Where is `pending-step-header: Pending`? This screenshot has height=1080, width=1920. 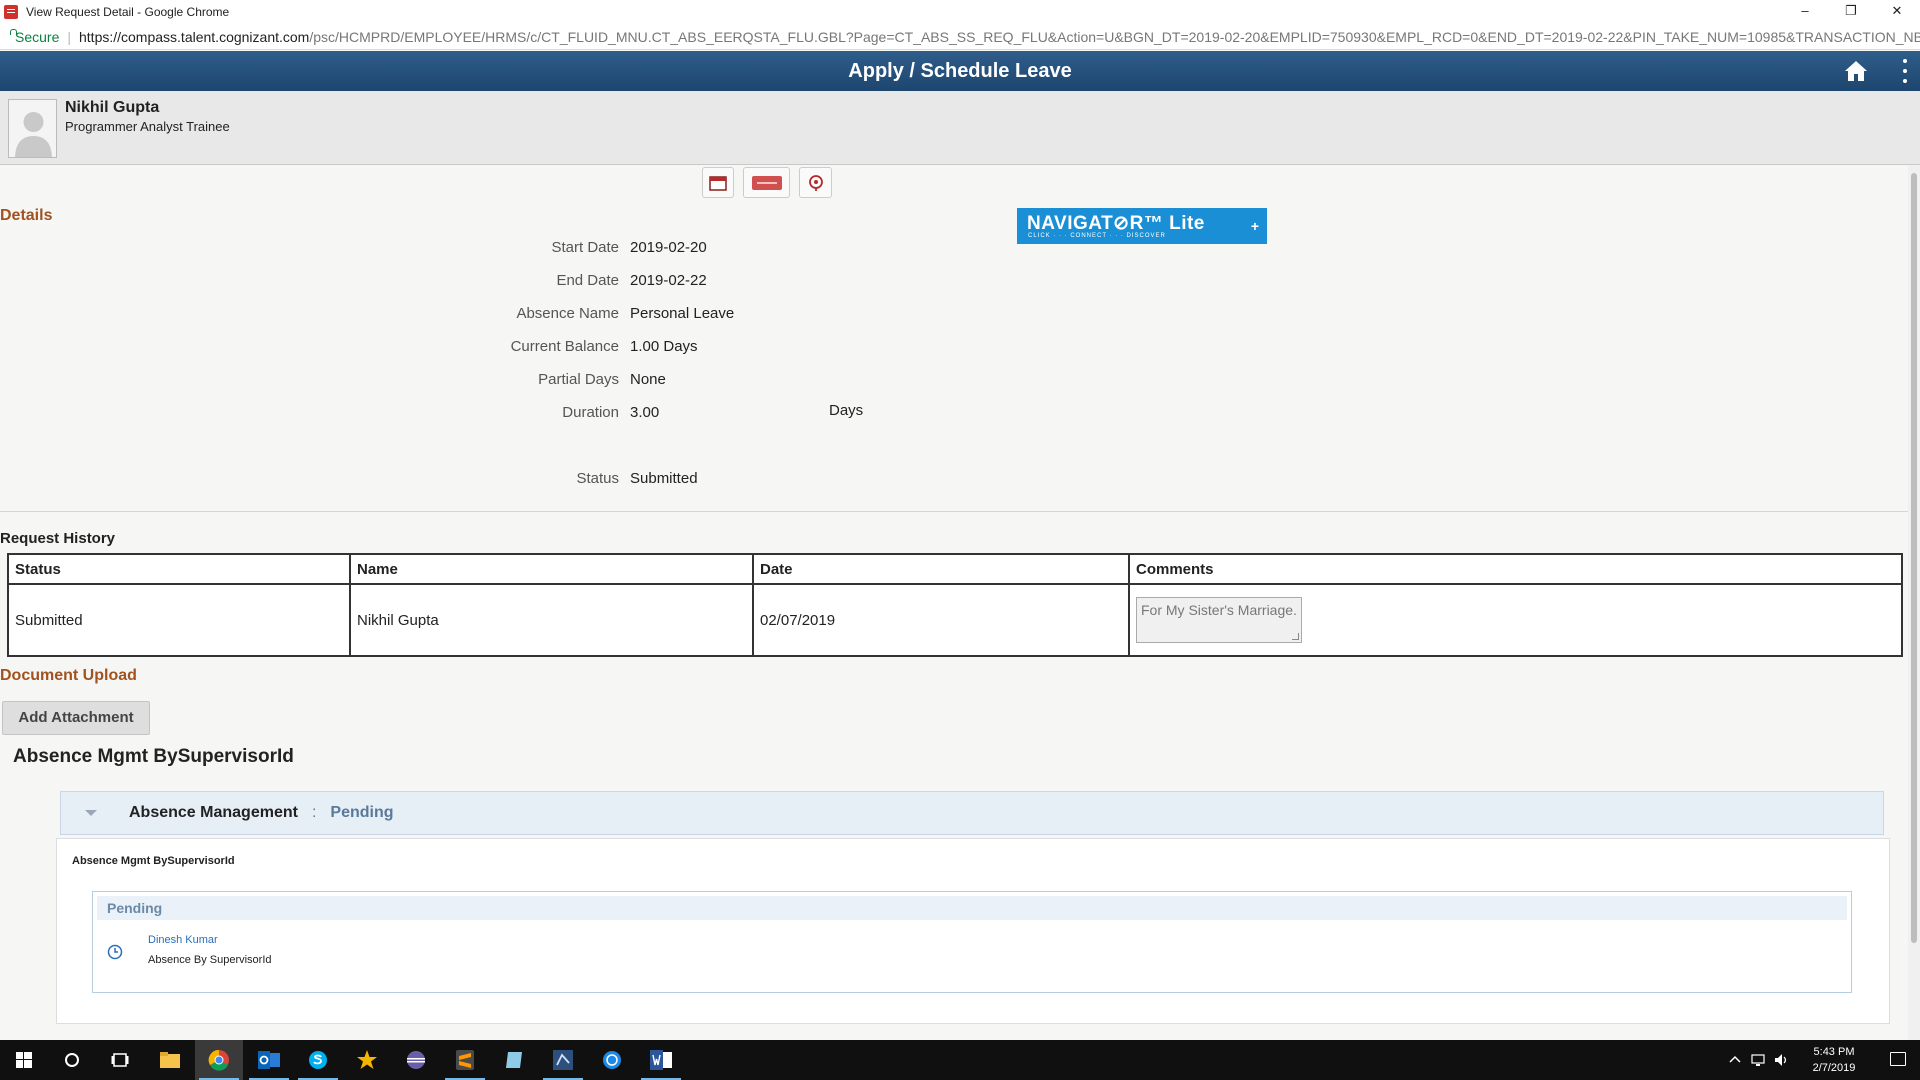 pending-step-header: Pending is located at coordinates (972, 908).